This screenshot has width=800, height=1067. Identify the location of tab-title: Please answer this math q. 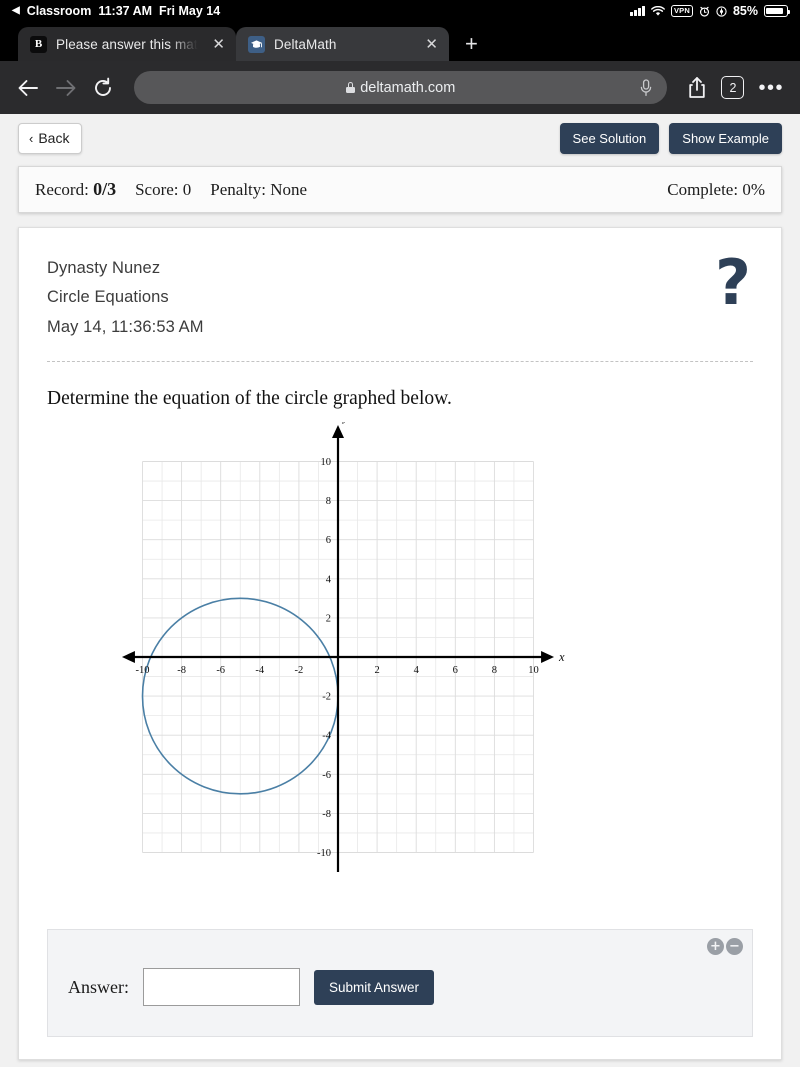
(129, 44).